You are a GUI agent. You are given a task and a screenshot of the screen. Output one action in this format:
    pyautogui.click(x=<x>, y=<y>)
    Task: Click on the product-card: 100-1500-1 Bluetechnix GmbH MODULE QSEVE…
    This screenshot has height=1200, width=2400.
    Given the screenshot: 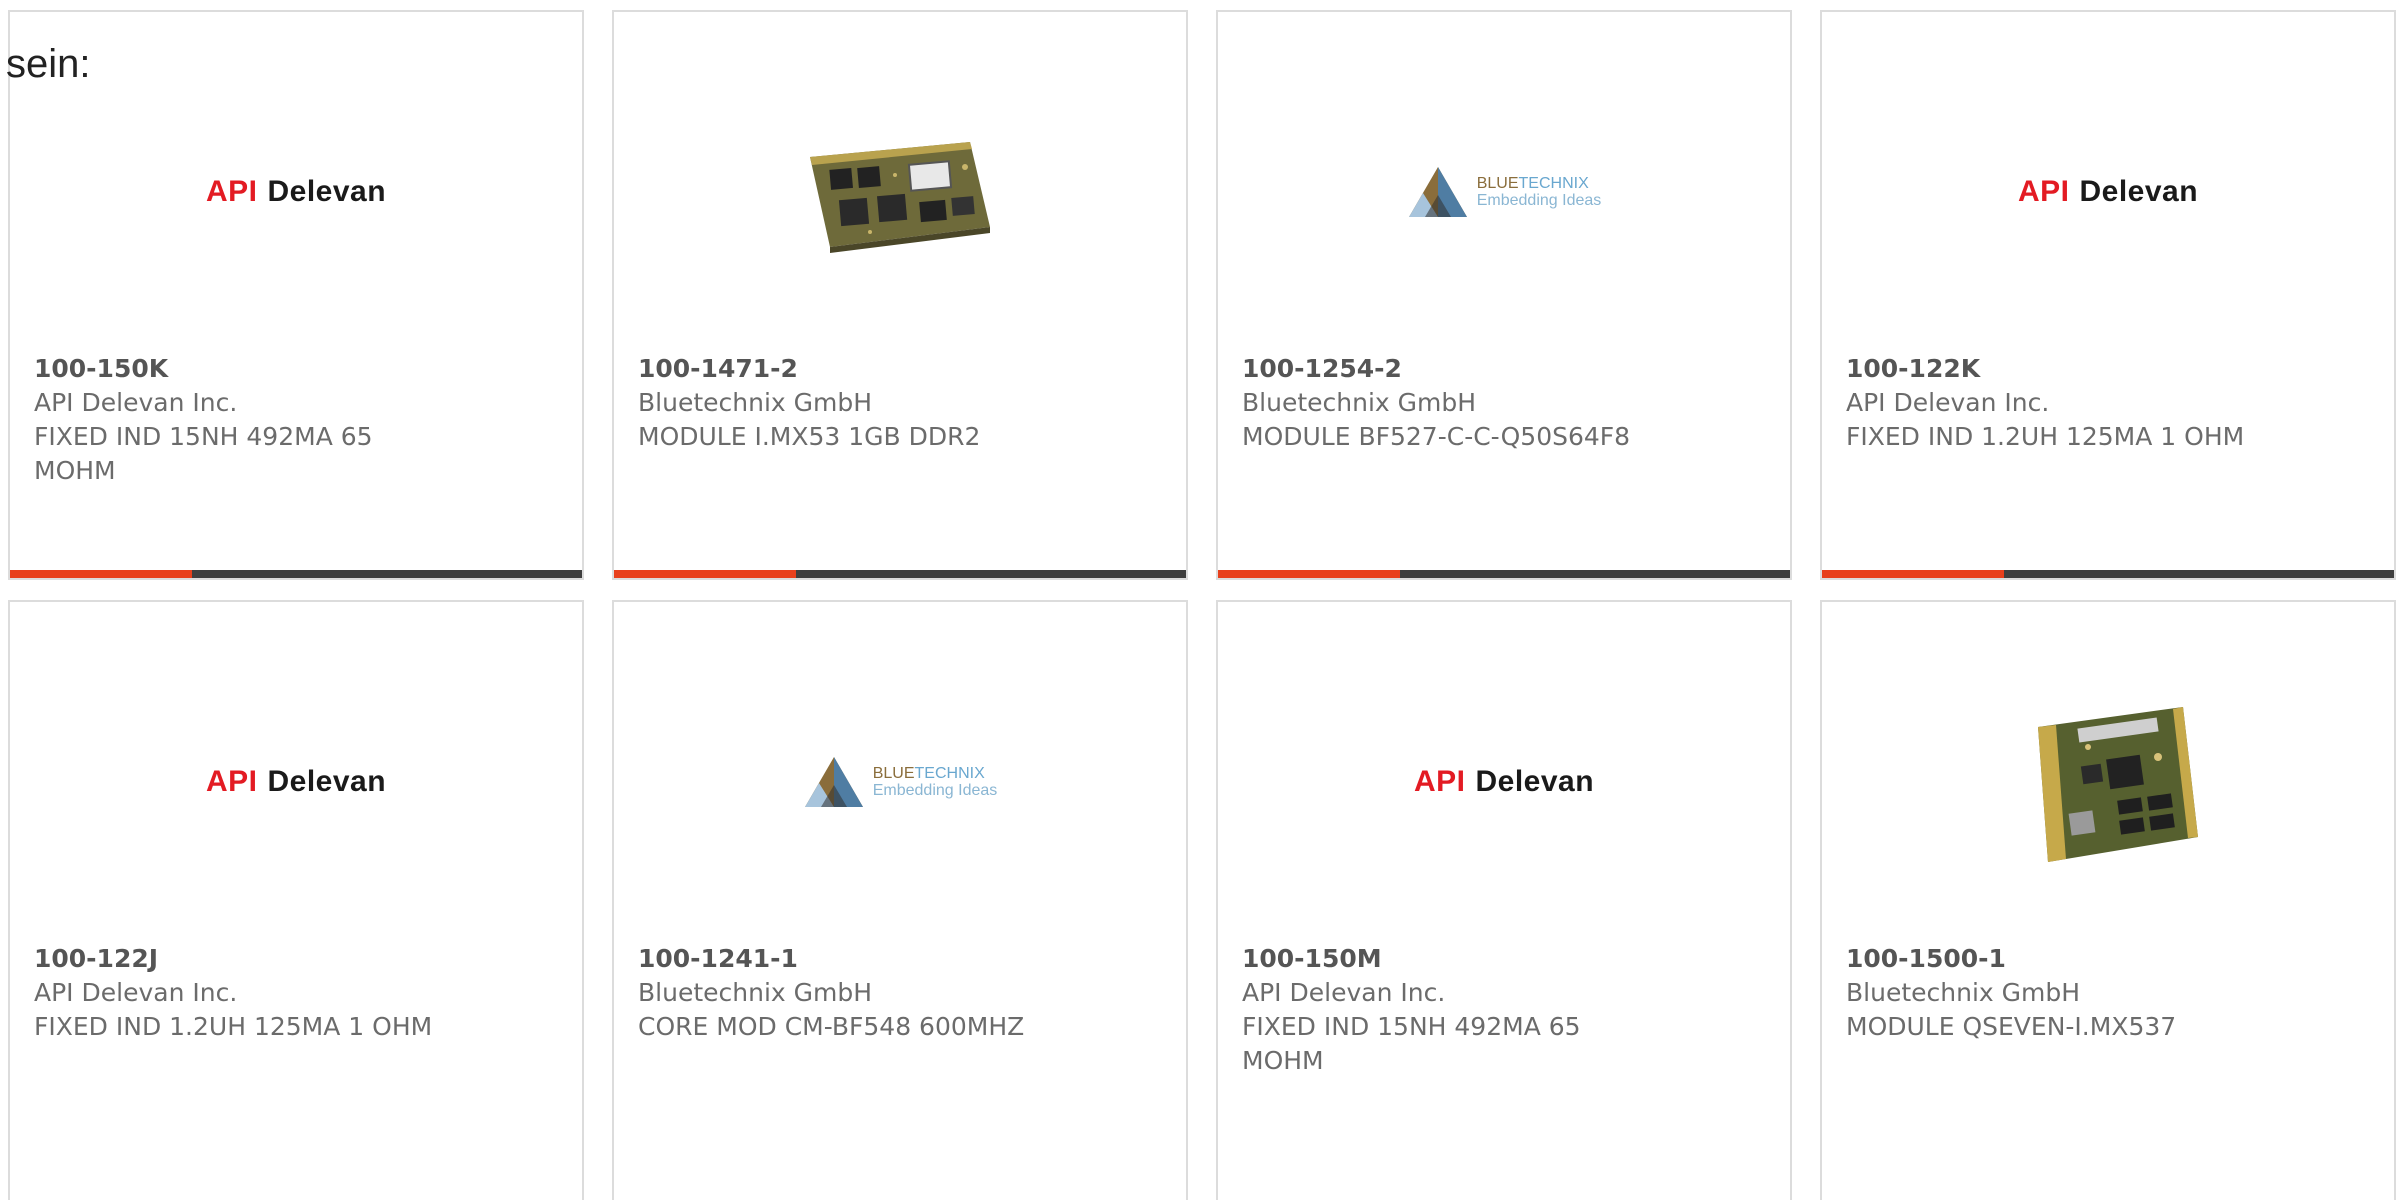 What is the action you would take?
    pyautogui.click(x=2108, y=900)
    